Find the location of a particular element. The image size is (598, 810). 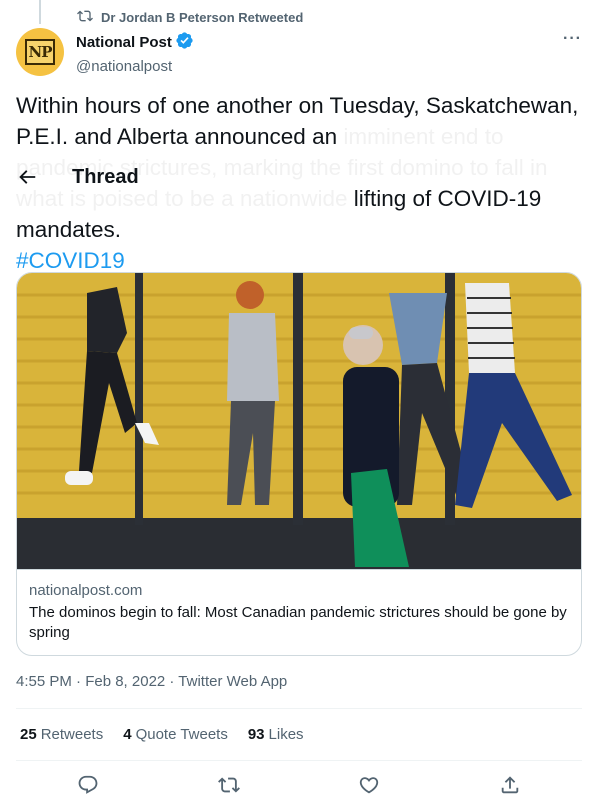

likes-stat: 93 Likes is located at coordinates (276, 734).